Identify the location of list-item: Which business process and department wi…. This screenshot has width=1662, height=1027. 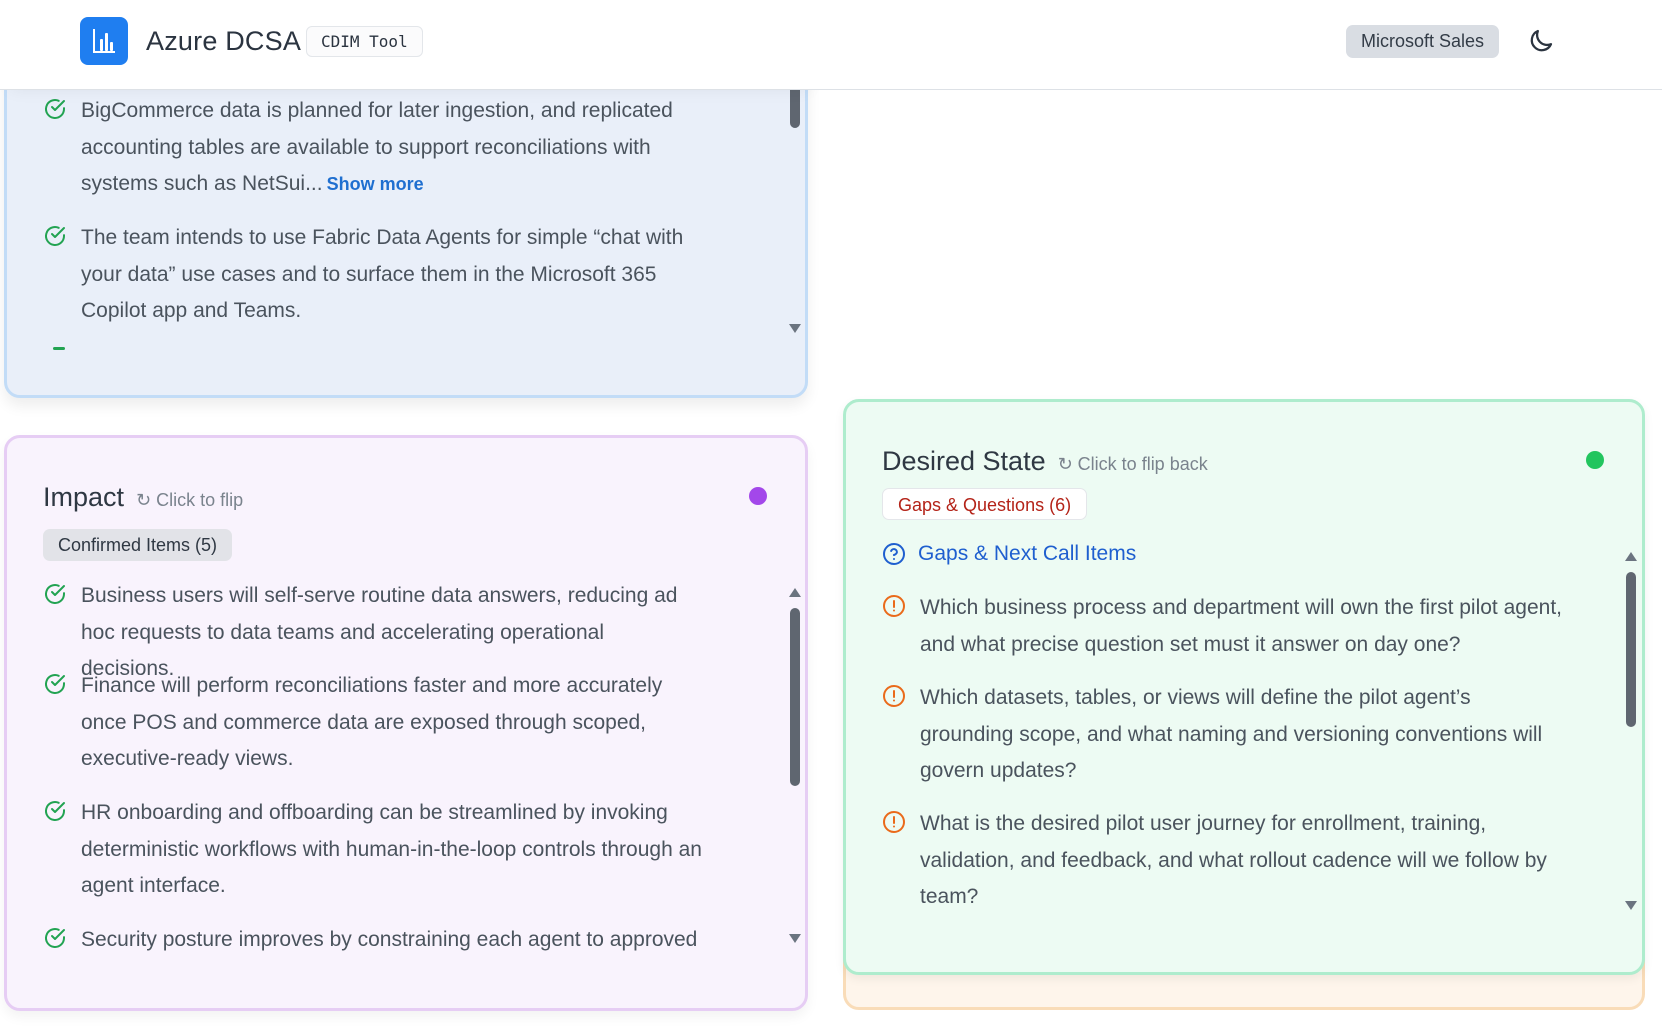
(1222, 626).